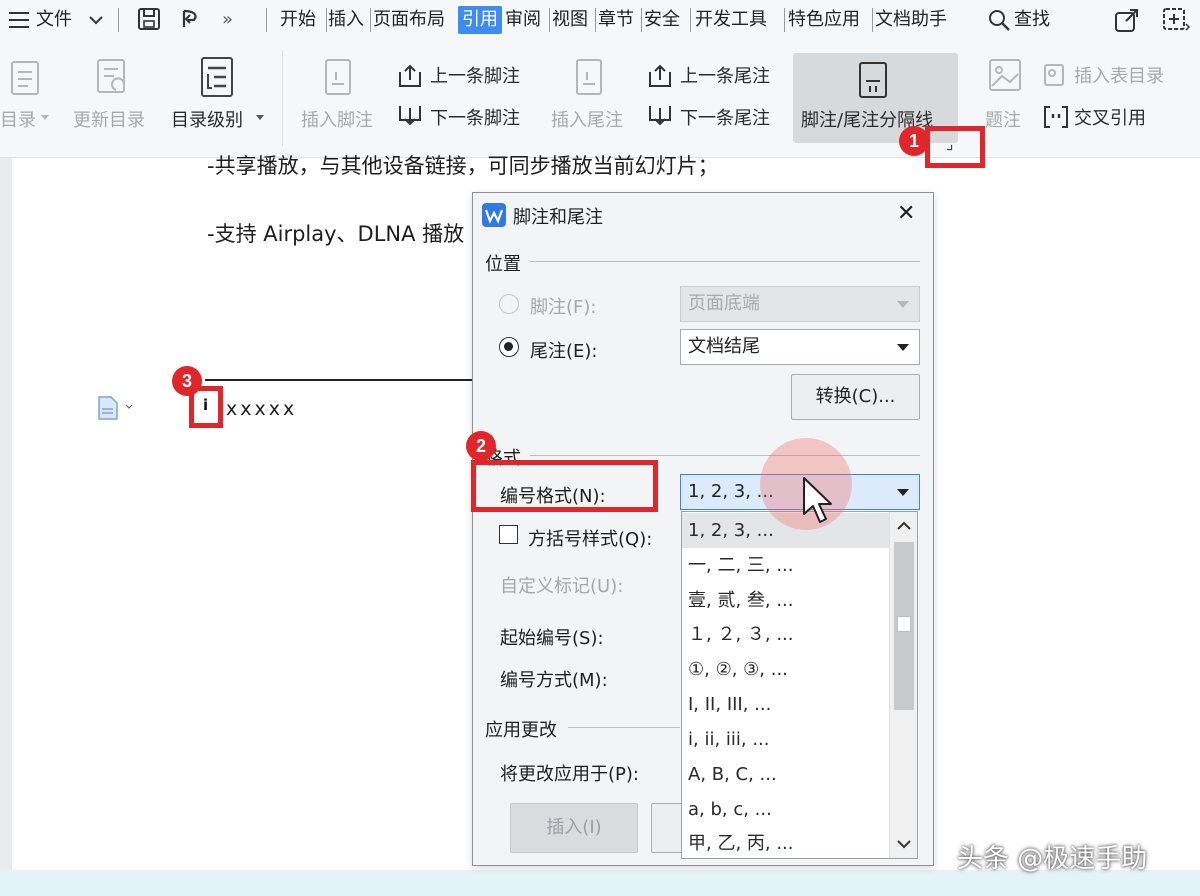 This screenshot has height=896, width=1200. I want to click on scrollbar-marker, so click(904, 624).